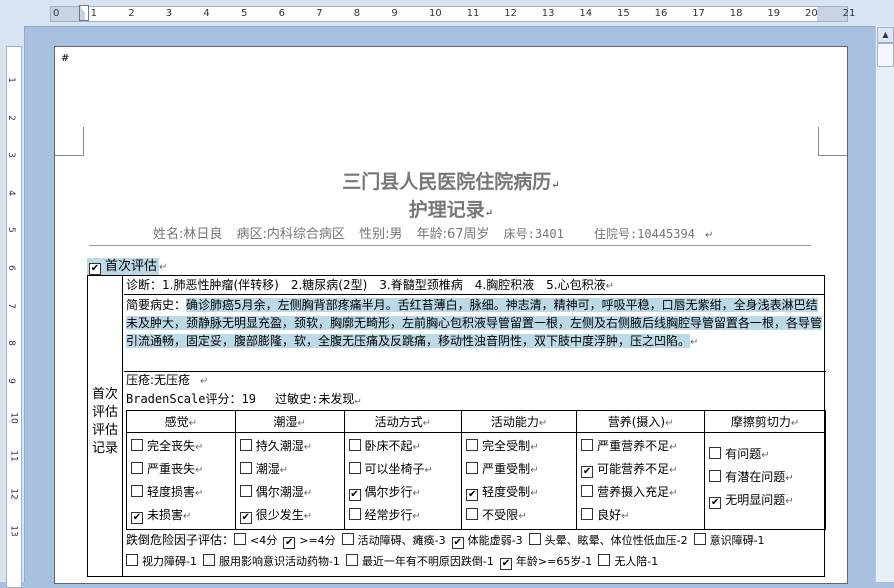 The width and height of the screenshot is (894, 588). What do you see at coordinates (403, 446) in the screenshot?
I see `grid-option: 卧床不起↵` at bounding box center [403, 446].